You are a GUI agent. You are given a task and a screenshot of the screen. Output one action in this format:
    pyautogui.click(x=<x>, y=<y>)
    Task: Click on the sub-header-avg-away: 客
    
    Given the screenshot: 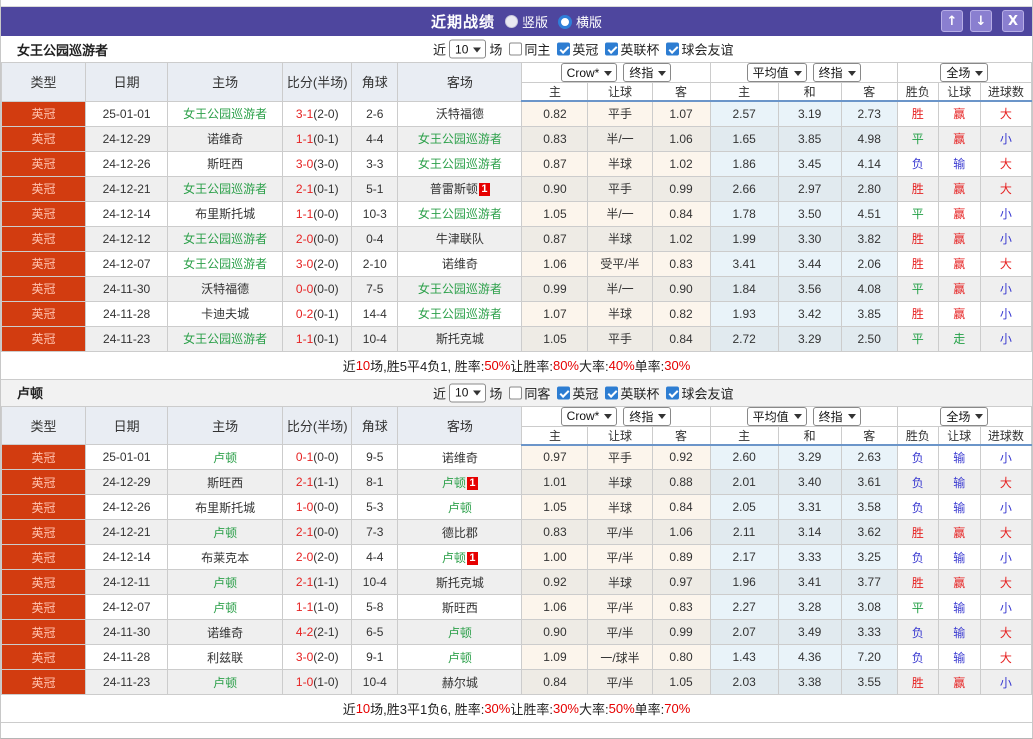 What is the action you would take?
    pyautogui.click(x=869, y=435)
    